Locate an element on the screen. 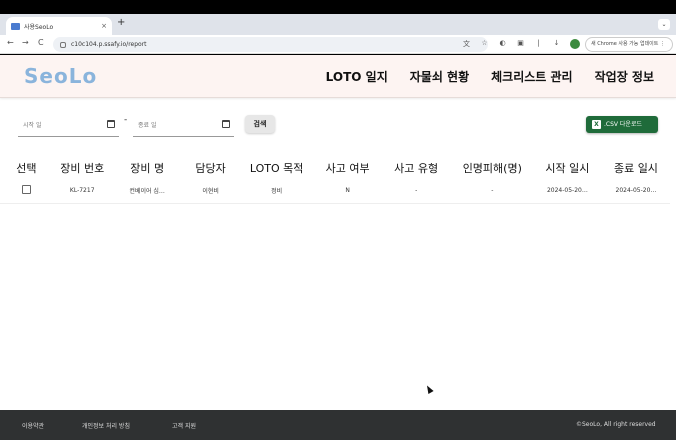 The width and height of the screenshot is (676, 440). column-header: 장비 번호 is located at coordinates (82, 168).